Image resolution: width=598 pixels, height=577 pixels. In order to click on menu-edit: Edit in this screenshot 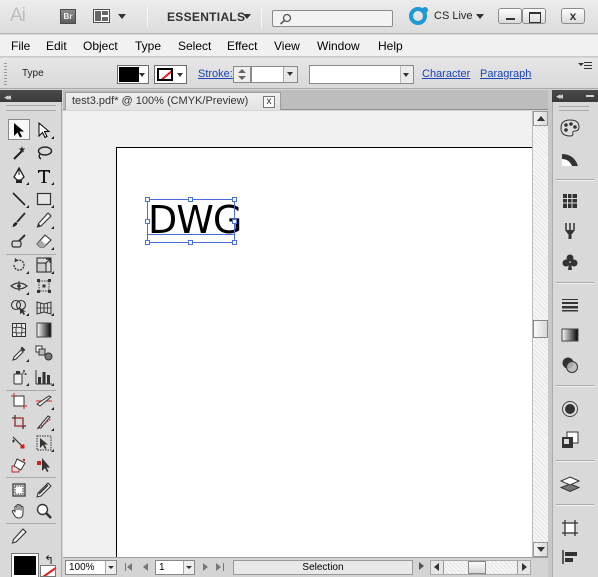, I will do `click(56, 46)`.